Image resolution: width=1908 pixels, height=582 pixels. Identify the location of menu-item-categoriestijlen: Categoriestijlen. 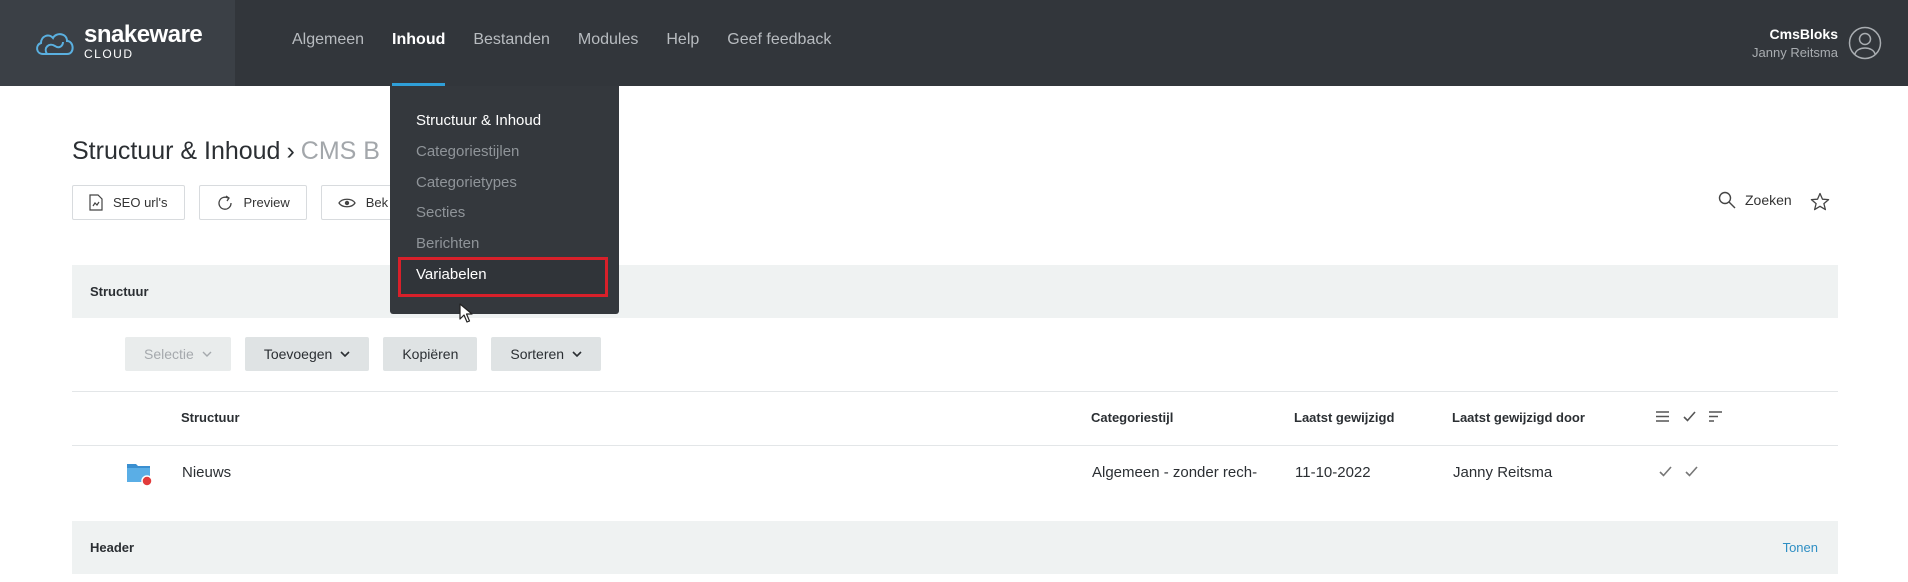
(467, 151).